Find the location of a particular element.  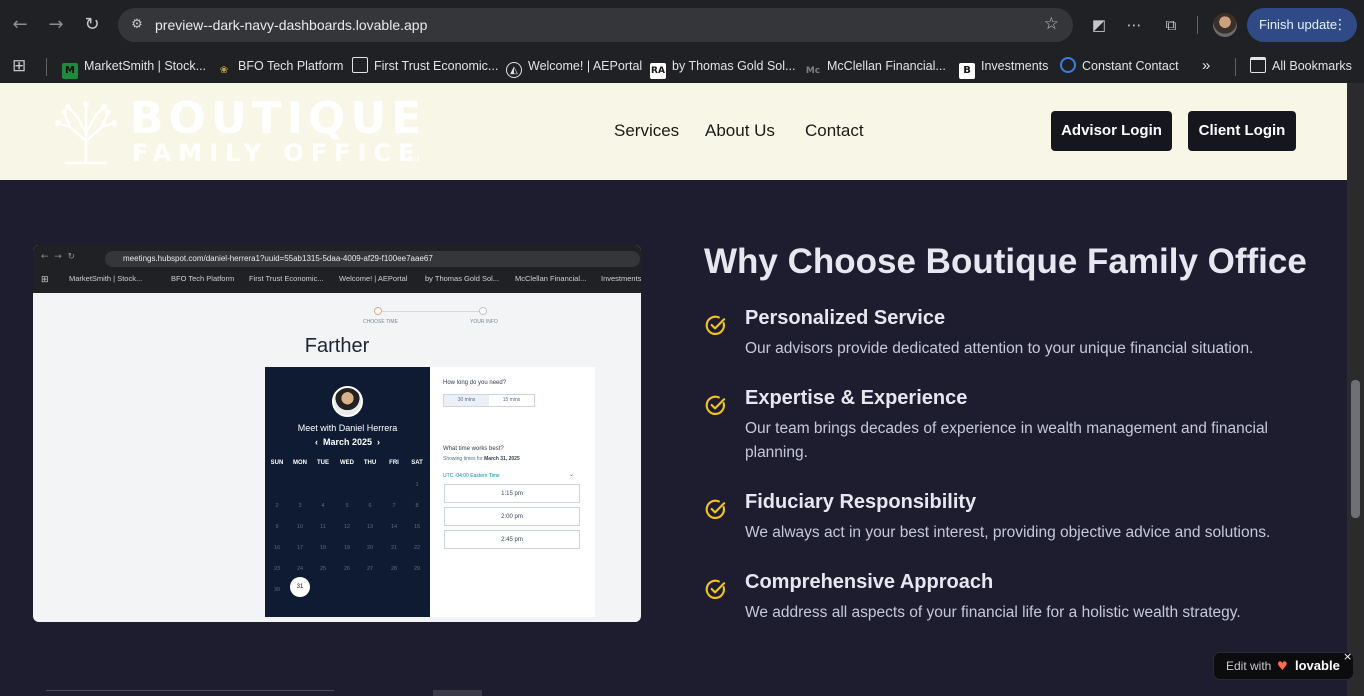

tree-icon: ❀ is located at coordinates (224, 70).